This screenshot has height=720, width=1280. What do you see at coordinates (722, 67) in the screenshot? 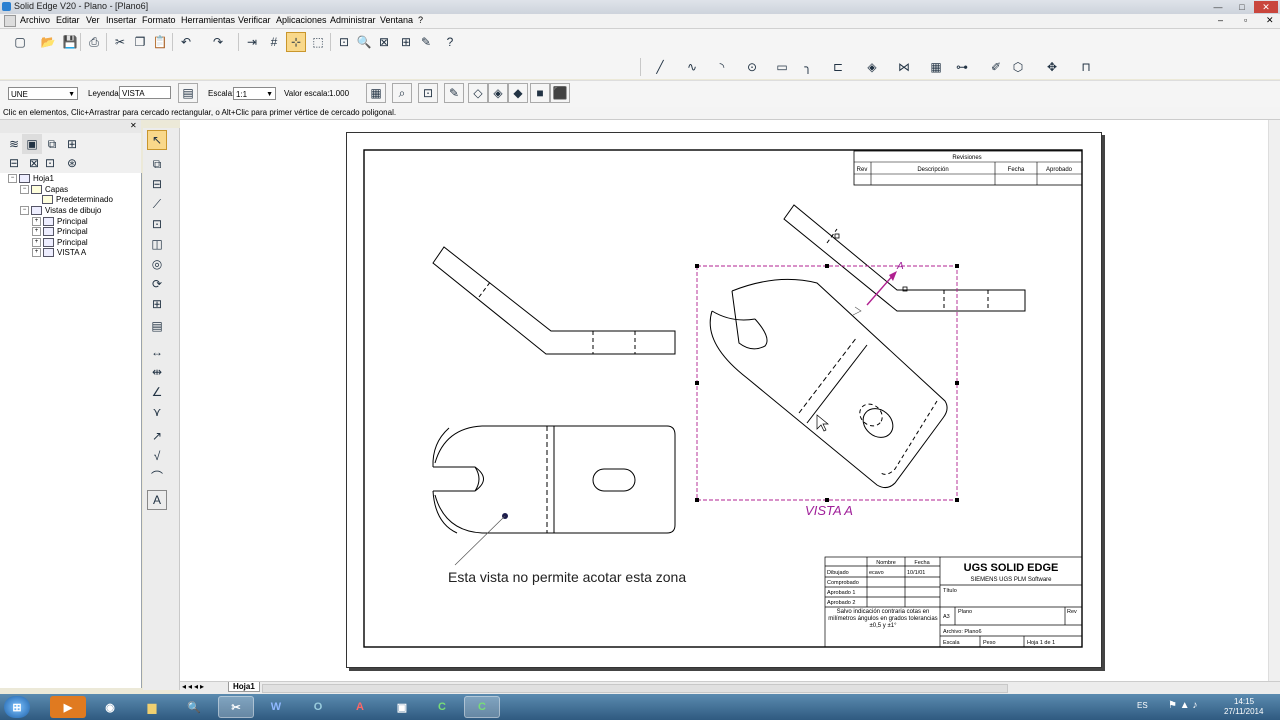
I see `arc-icon: ◝` at bounding box center [722, 67].